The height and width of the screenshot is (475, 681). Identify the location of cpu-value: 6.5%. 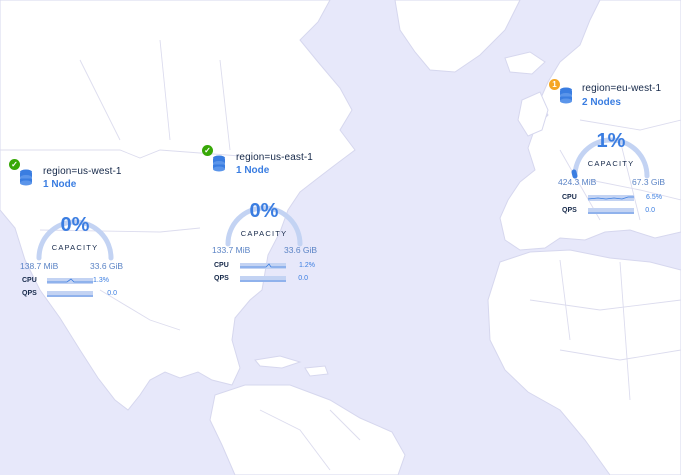
(654, 197).